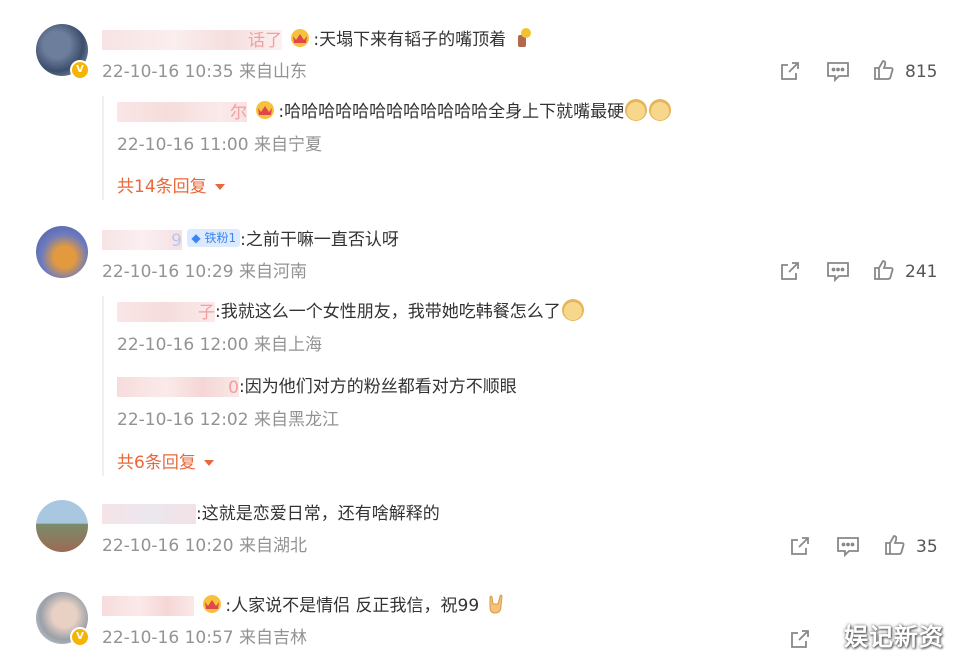 The image size is (958, 668). What do you see at coordinates (921, 72) in the screenshot?
I see `like-count: 815` at bounding box center [921, 72].